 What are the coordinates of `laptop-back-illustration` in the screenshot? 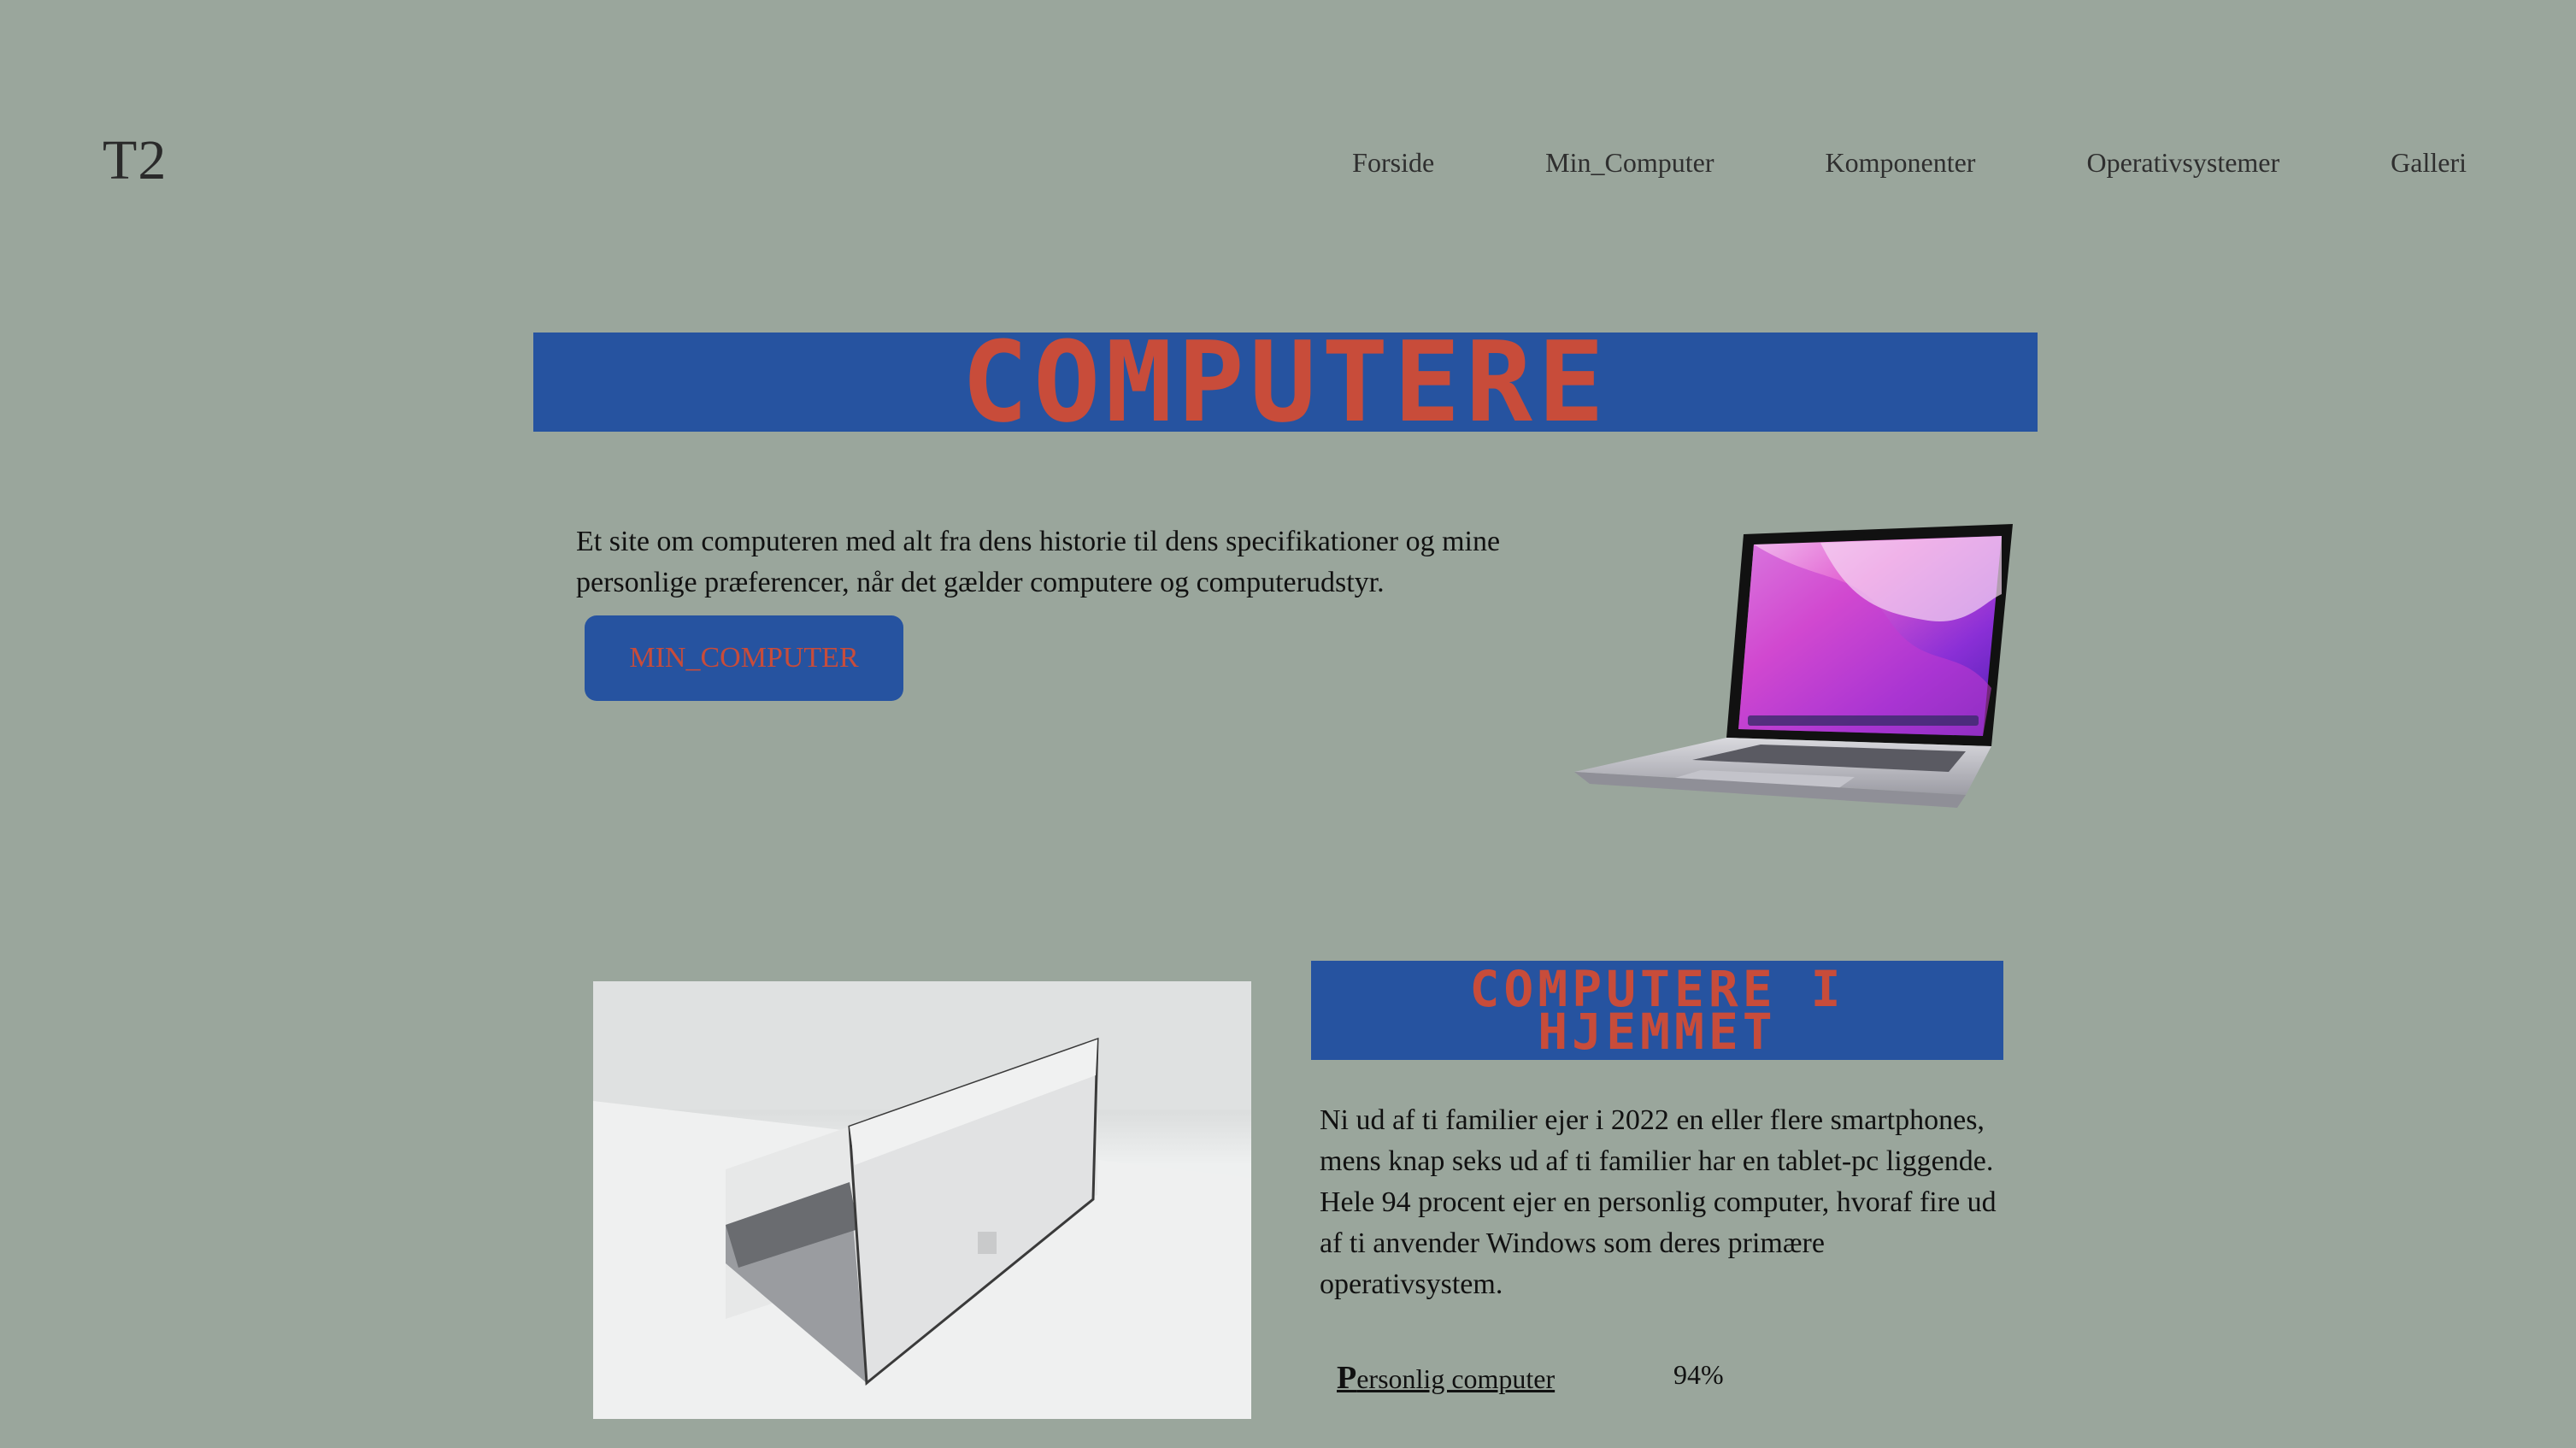 It's located at (922, 1200).